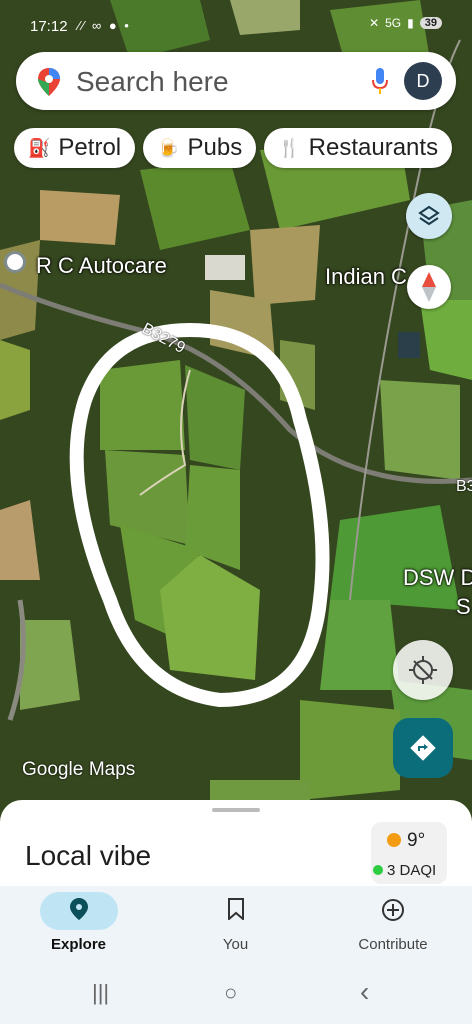  Describe the element at coordinates (79, 769) in the screenshot. I see `google-maps-logo: Google Maps` at that location.